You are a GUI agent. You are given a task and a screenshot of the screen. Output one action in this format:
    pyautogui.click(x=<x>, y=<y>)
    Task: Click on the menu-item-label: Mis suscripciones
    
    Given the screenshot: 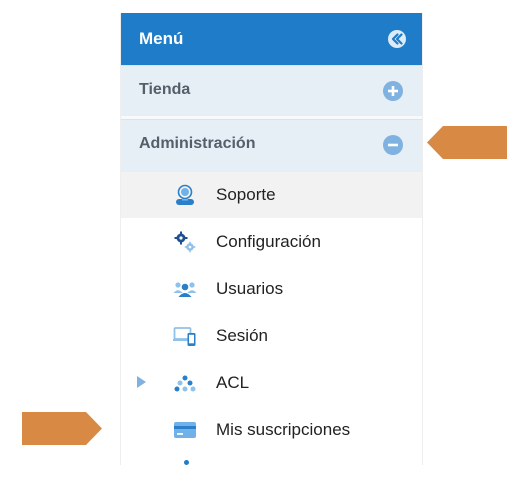 What is the action you would take?
    pyautogui.click(x=283, y=429)
    